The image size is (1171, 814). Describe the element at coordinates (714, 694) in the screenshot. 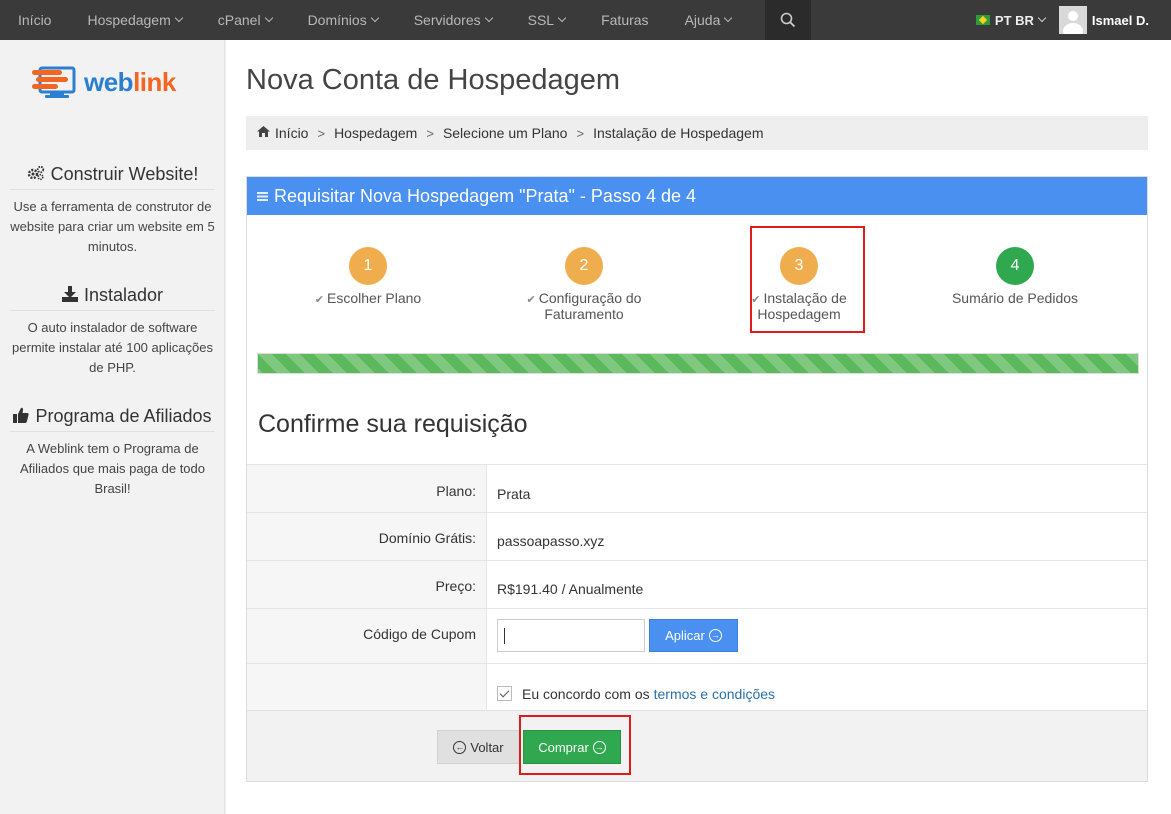

I see `terms-link: termos e condições` at that location.